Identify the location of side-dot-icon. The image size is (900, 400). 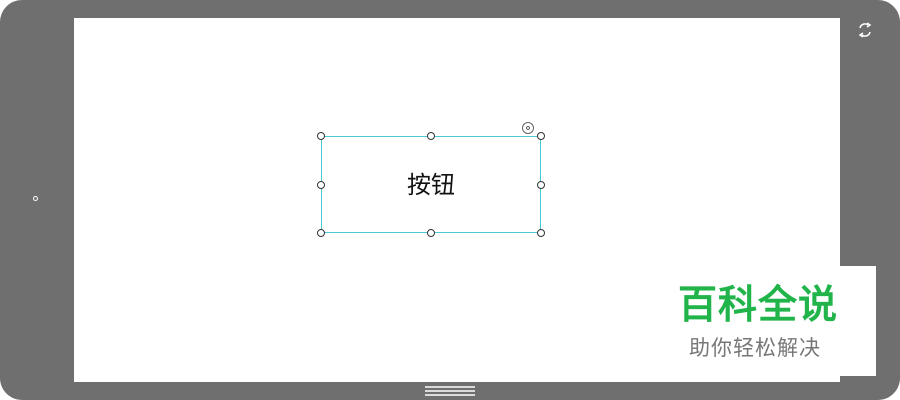
(35, 198).